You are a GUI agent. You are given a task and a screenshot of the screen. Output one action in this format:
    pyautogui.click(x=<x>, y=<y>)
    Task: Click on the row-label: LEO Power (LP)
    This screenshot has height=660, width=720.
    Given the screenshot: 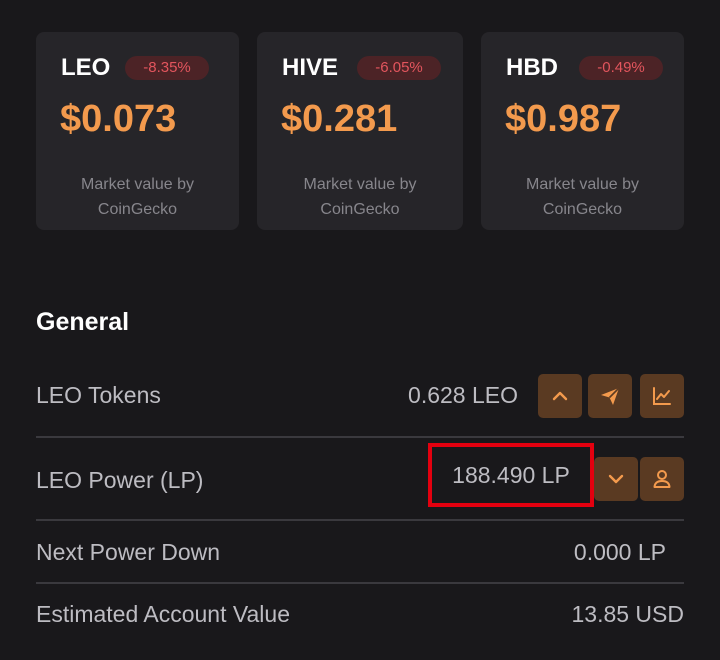 What is the action you would take?
    pyautogui.click(x=120, y=480)
    